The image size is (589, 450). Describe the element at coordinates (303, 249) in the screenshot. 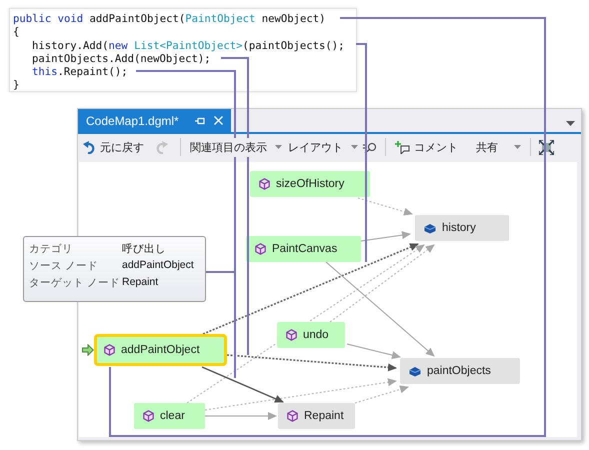

I see `graph-node: PaintCanvas` at that location.